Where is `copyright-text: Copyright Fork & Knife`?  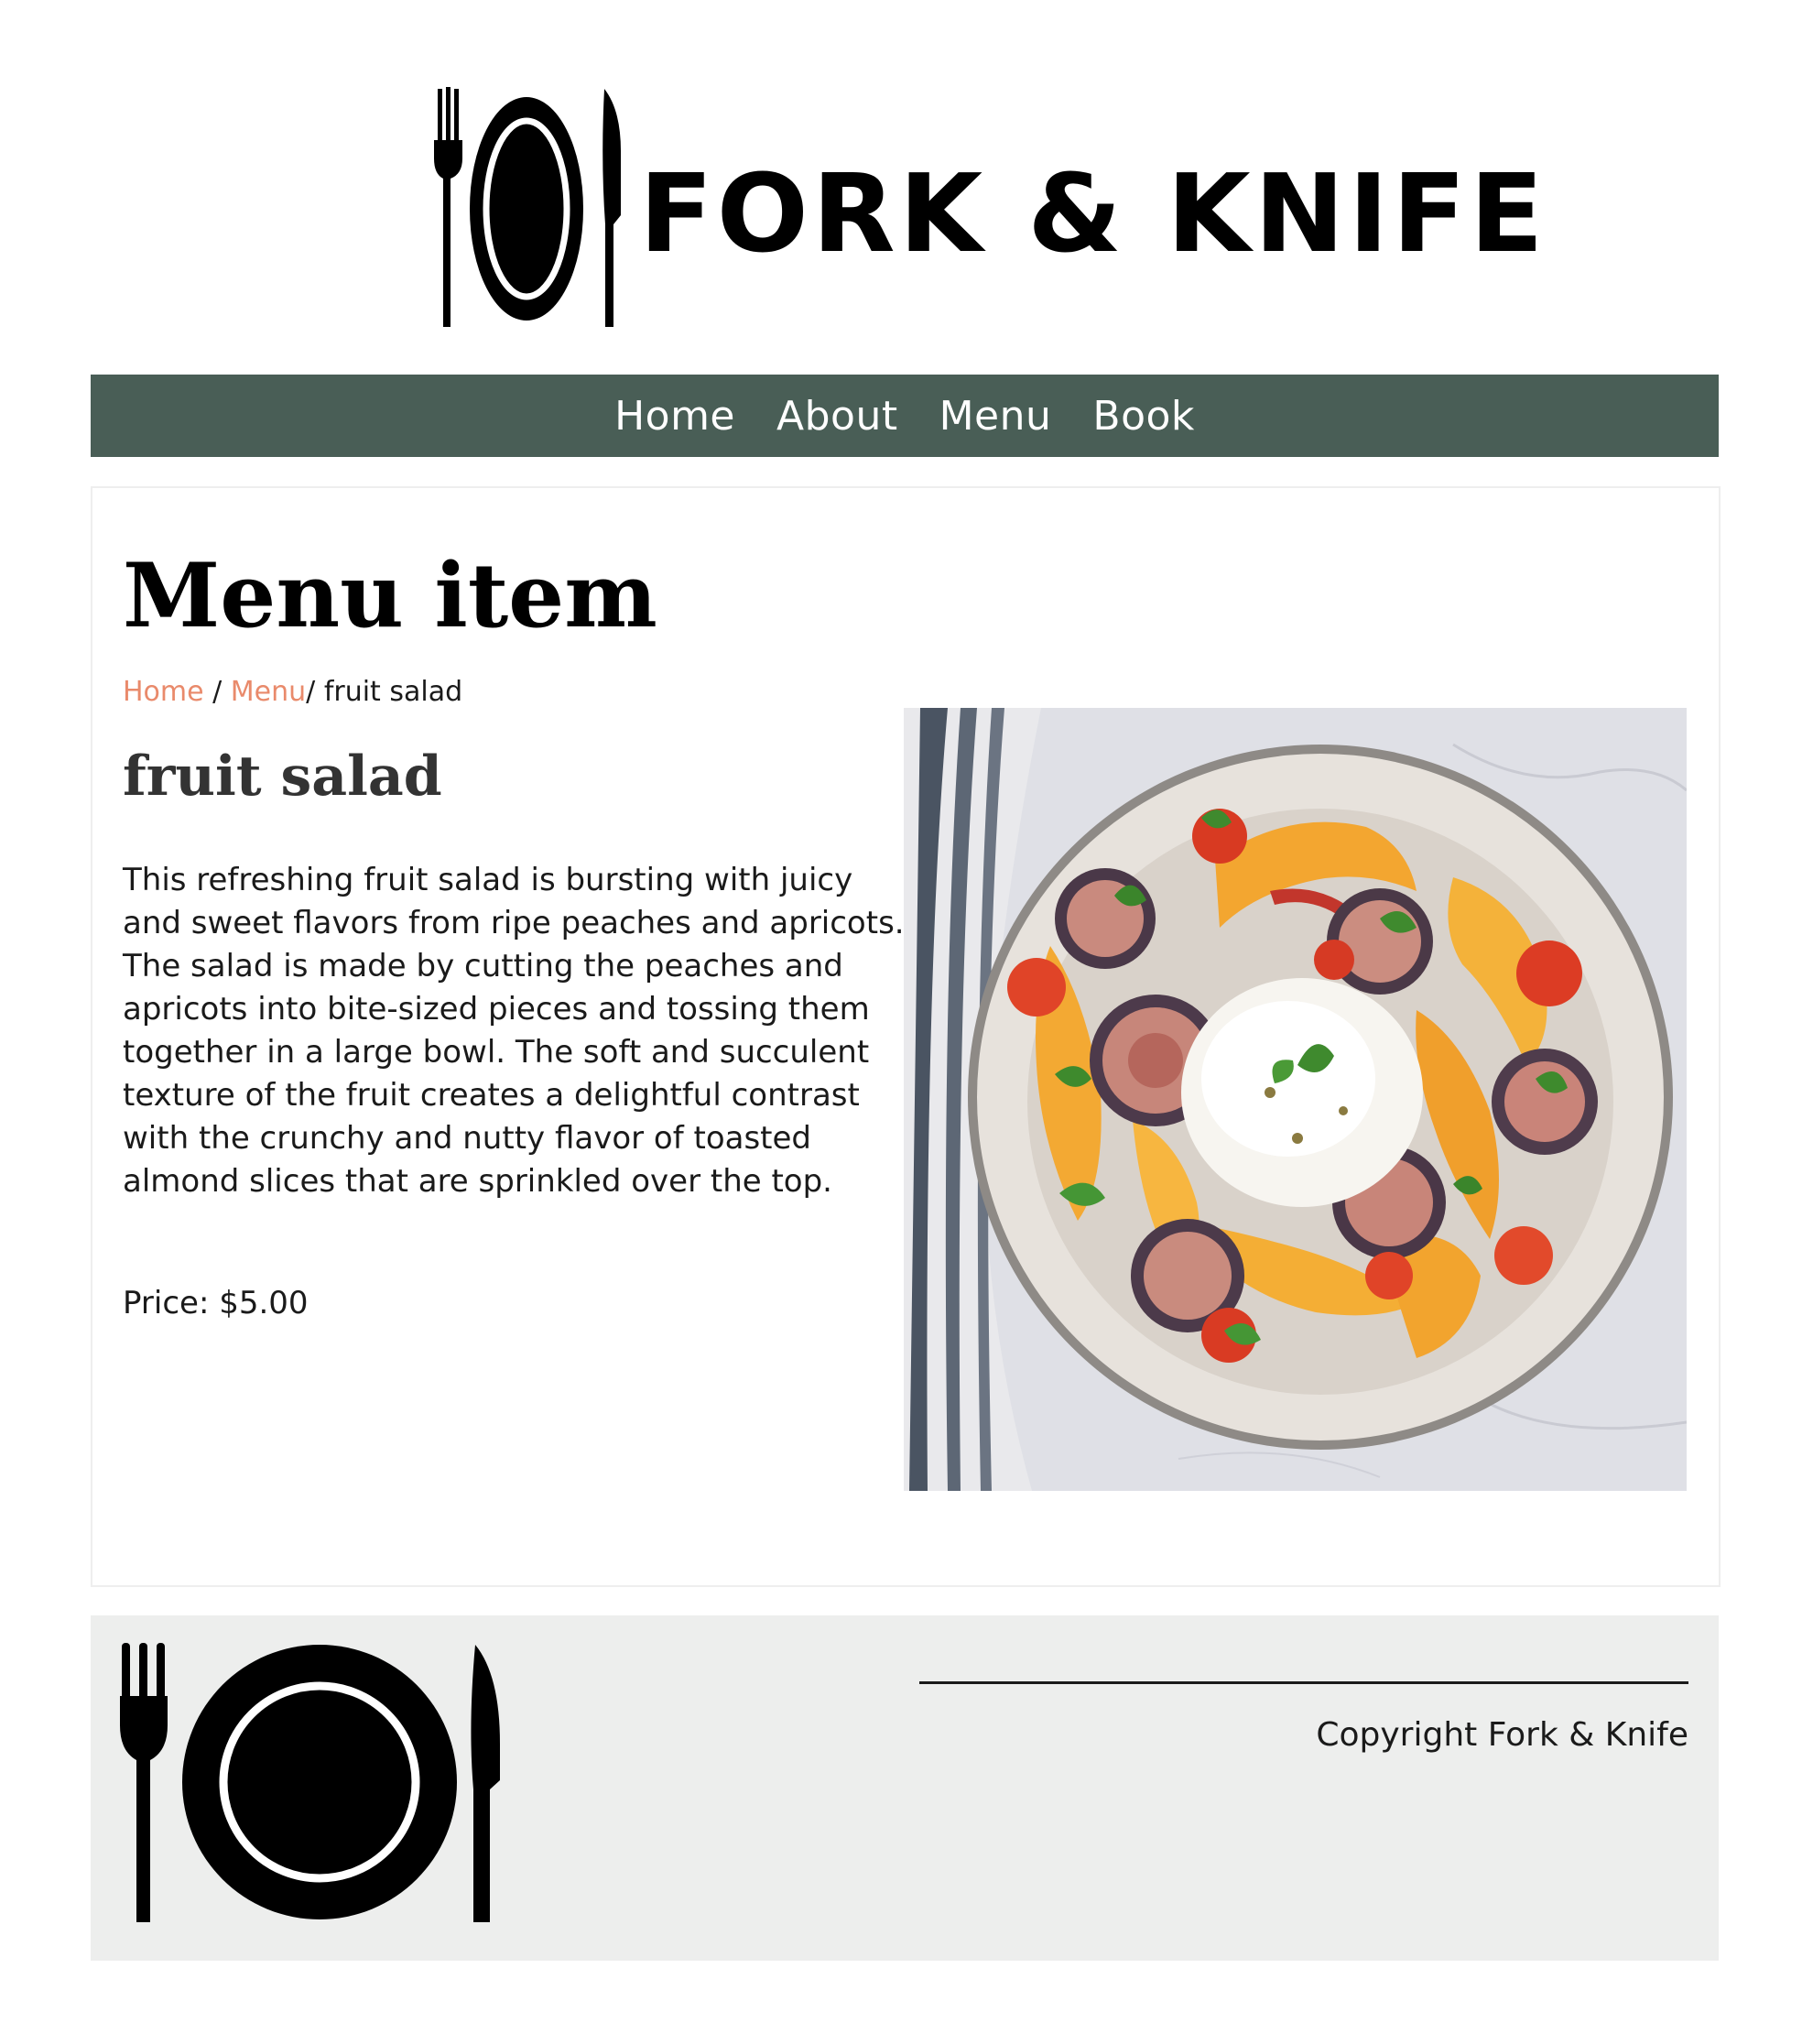
copyright-text: Copyright Fork & Knife is located at coordinates (1502, 1735).